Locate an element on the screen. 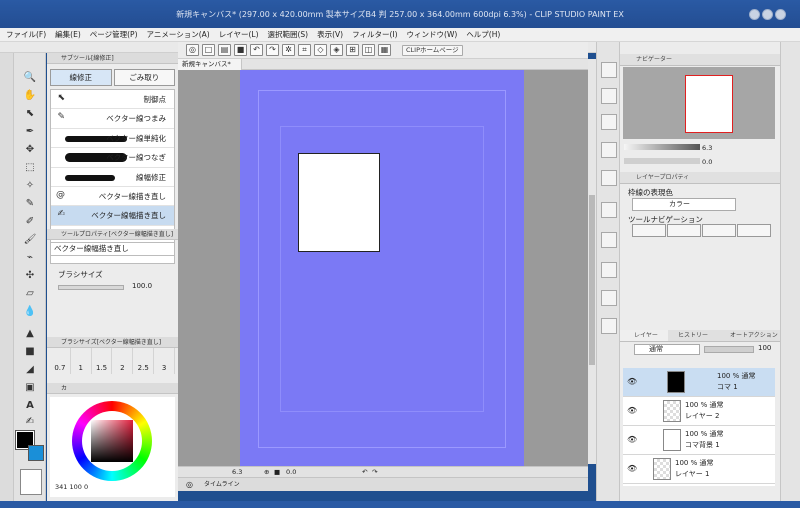 Image resolution: width=800 pixels, height=508 pixels. new-icon: □ is located at coordinates (208, 50).